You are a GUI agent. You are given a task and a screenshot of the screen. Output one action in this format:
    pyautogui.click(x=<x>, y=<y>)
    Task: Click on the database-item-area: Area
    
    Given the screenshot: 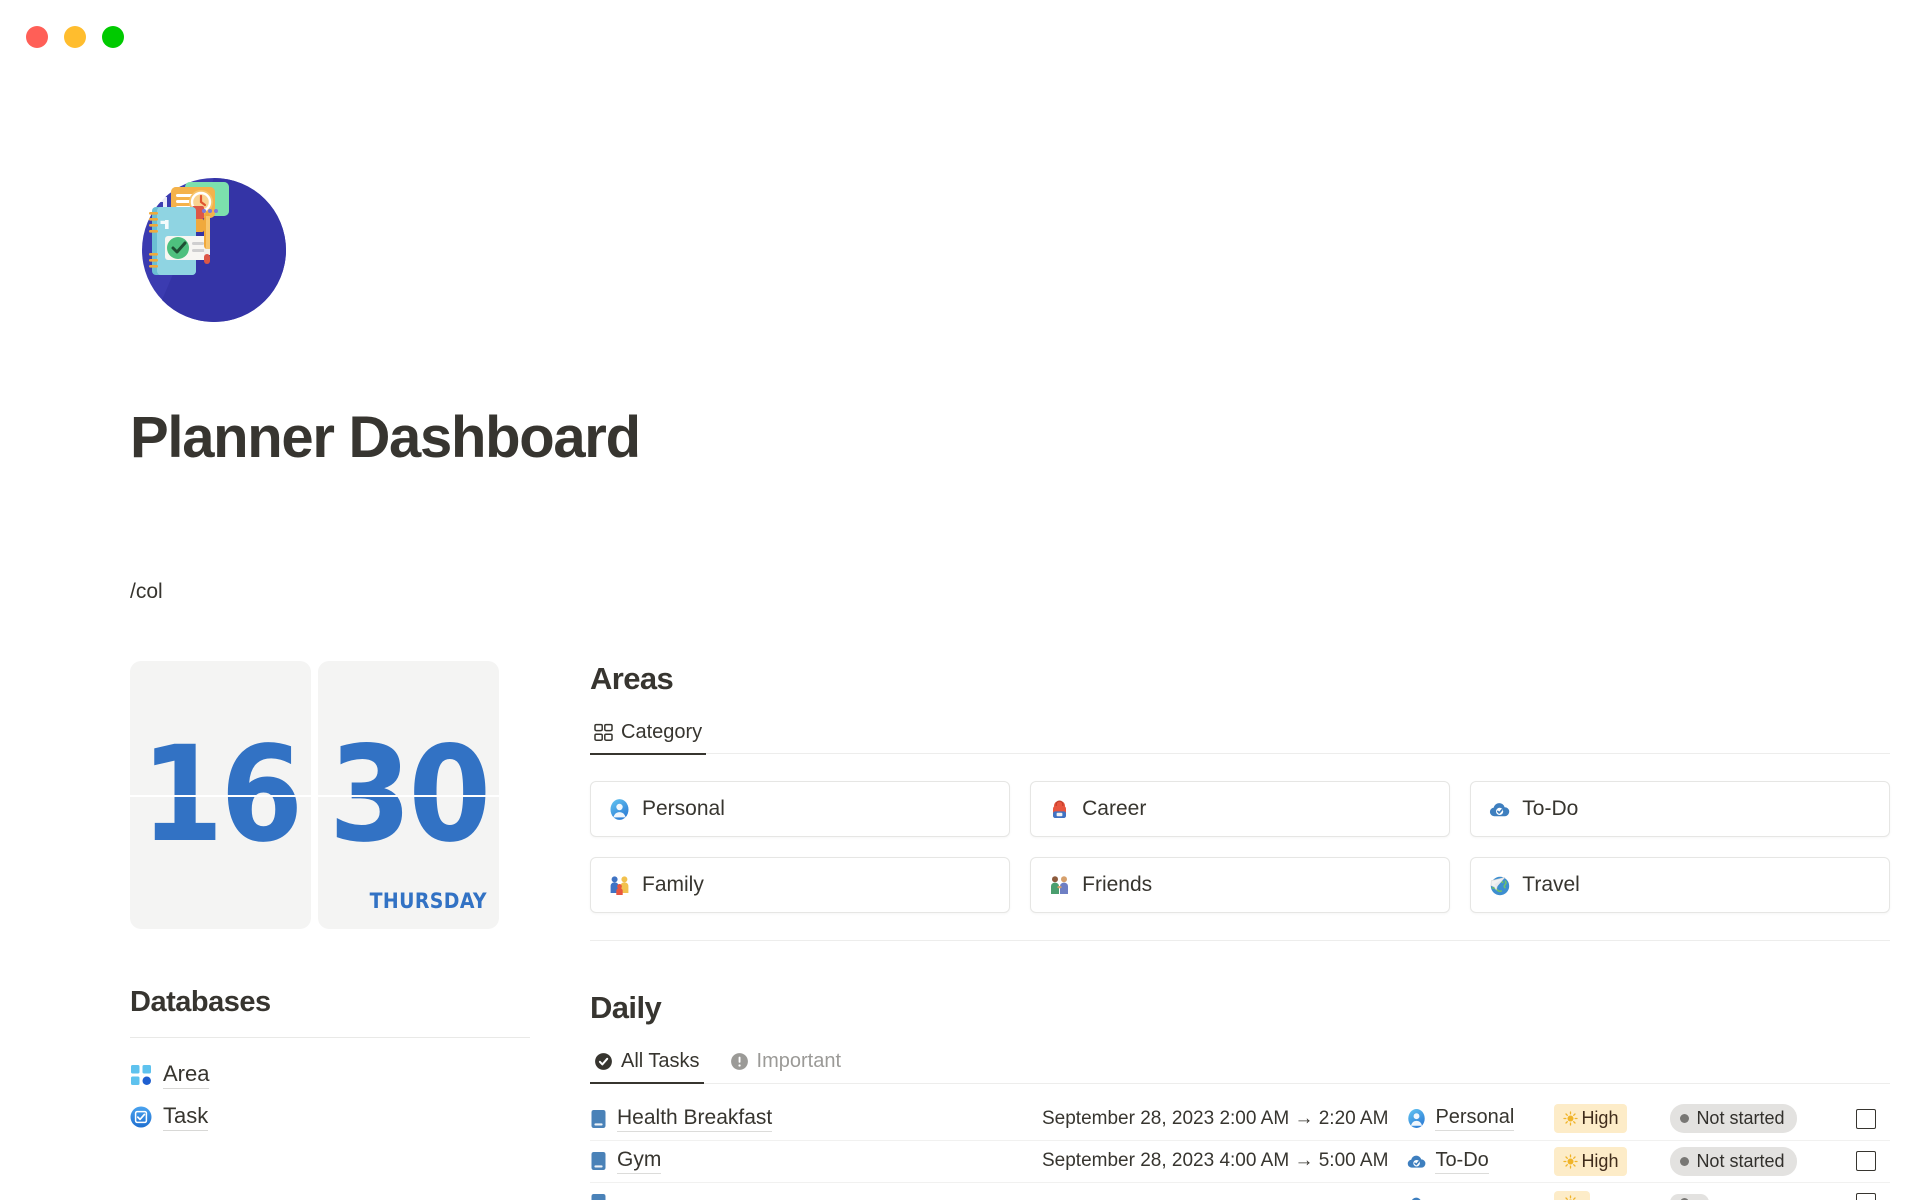 What is the action you would take?
    pyautogui.click(x=330, y=1075)
    